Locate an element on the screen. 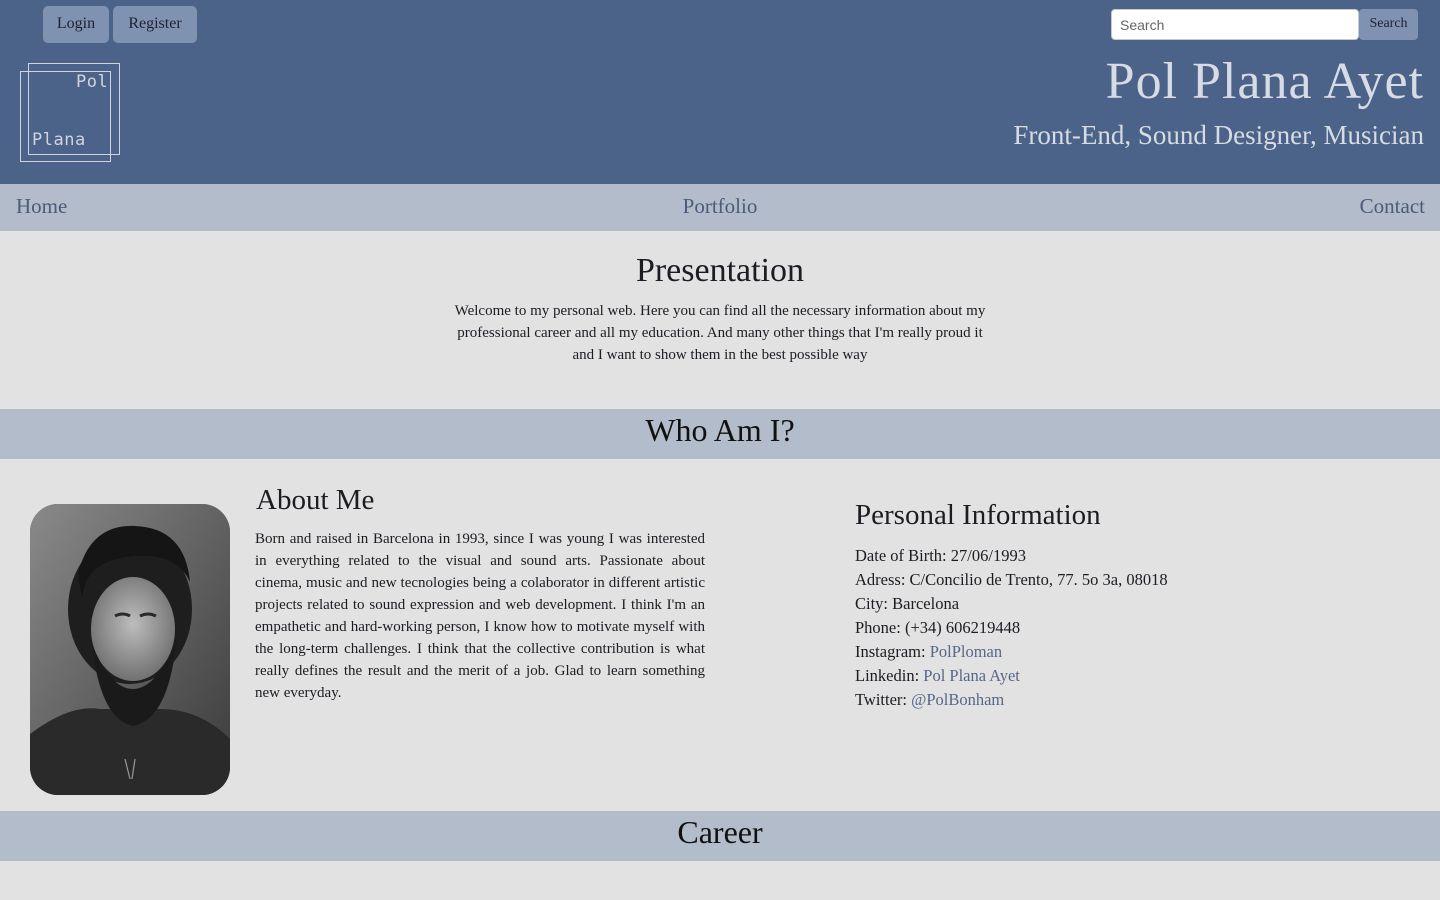 The width and height of the screenshot is (1440, 900). linkedin-link: Pol Plana Ayet is located at coordinates (971, 675).